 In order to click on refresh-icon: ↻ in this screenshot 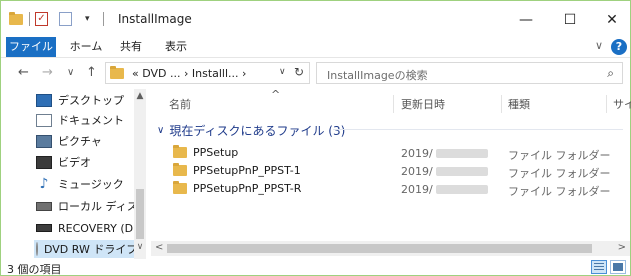, I will do `click(299, 72)`.